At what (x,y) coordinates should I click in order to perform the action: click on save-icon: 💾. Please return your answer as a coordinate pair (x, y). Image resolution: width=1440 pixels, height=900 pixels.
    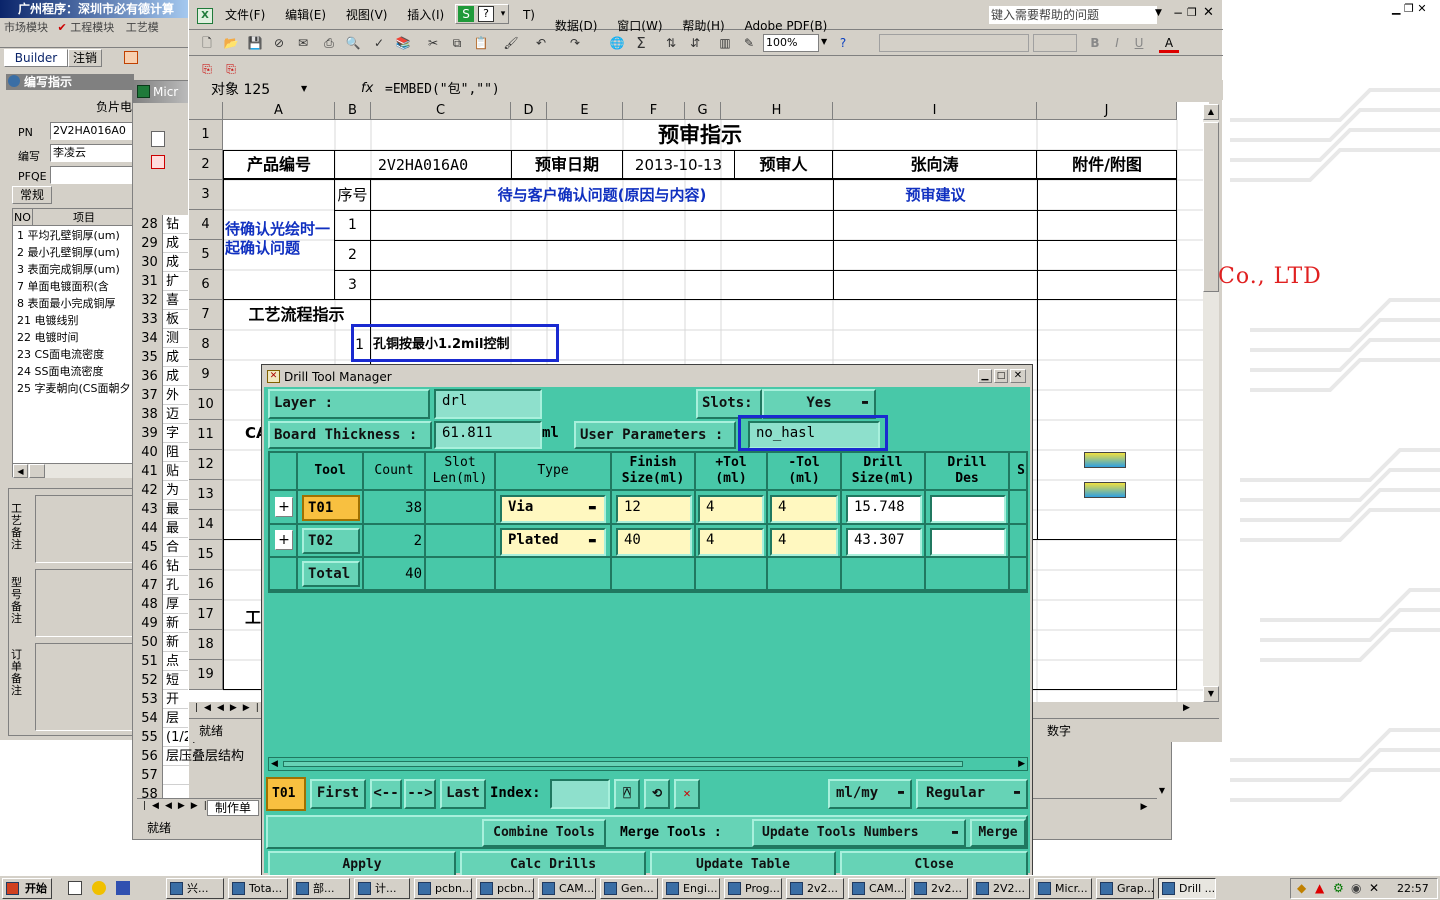
    Looking at the image, I should click on (255, 43).